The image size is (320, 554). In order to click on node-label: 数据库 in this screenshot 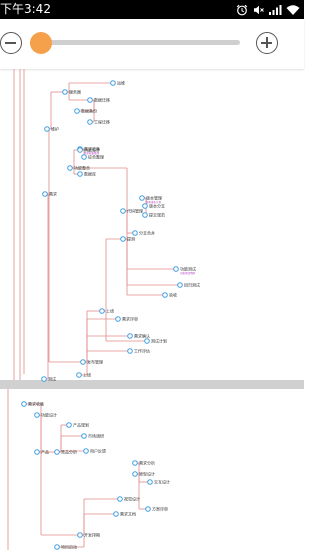, I will do `click(90, 173)`.